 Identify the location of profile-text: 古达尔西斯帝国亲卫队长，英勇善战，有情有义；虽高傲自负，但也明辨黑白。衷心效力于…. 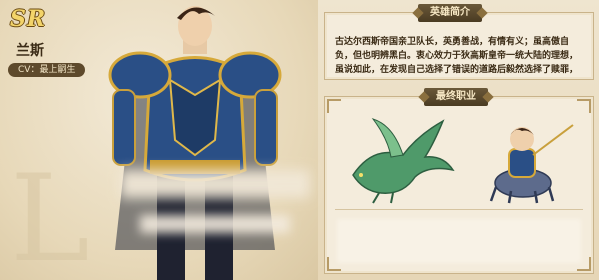
(457, 56).